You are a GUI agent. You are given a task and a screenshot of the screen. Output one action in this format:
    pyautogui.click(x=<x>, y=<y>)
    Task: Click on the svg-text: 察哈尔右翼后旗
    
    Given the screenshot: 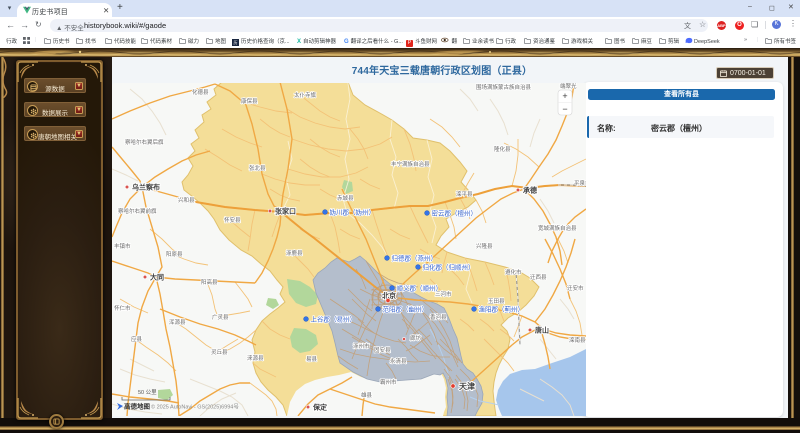 What is the action you would take?
    pyautogui.click(x=144, y=142)
    